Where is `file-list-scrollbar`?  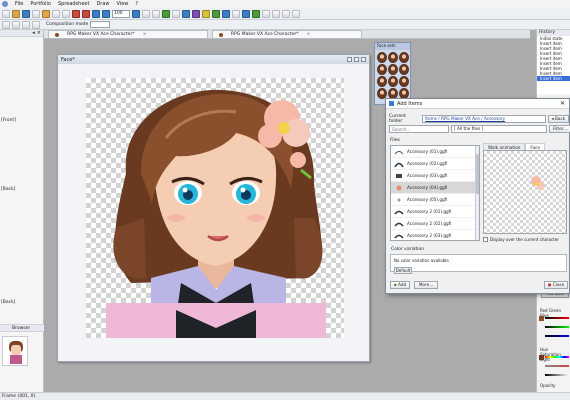
file-list-scrollbar is located at coordinates (477, 193).